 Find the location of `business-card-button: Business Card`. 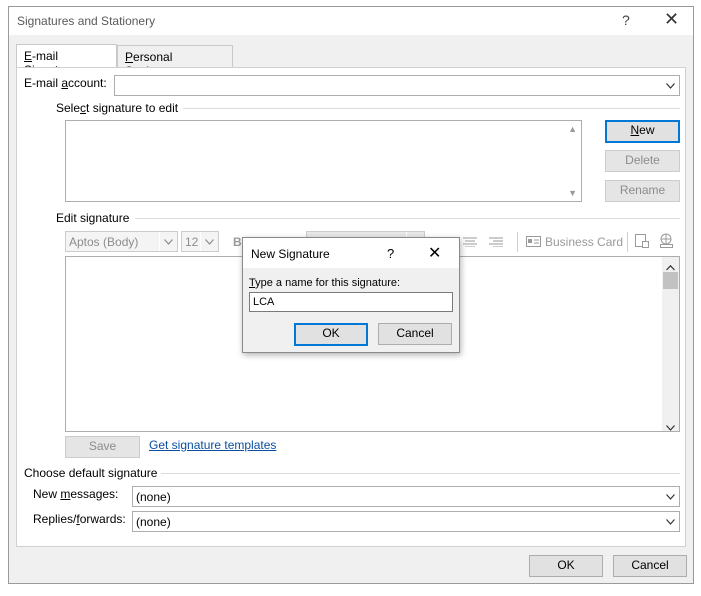

business-card-button: Business Card is located at coordinates (584, 242).